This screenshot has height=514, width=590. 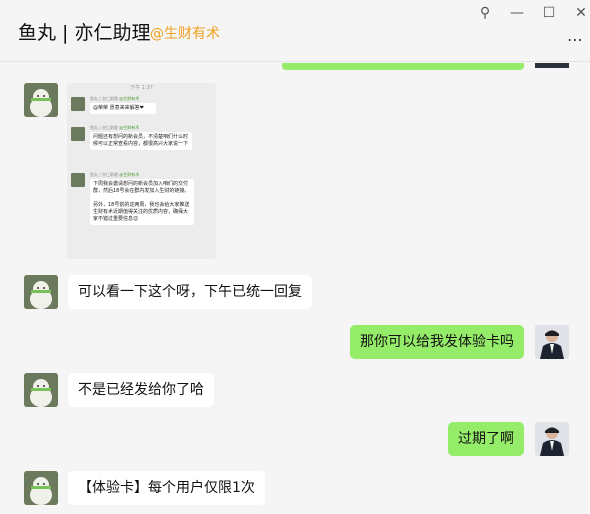 What do you see at coordinates (141, 187) in the screenshot?
I see `screenshot-message-para: 下周我会邀请想问的新会员加入咱们的交付群，然后18号会在群内发加入生财的链接。` at bounding box center [141, 187].